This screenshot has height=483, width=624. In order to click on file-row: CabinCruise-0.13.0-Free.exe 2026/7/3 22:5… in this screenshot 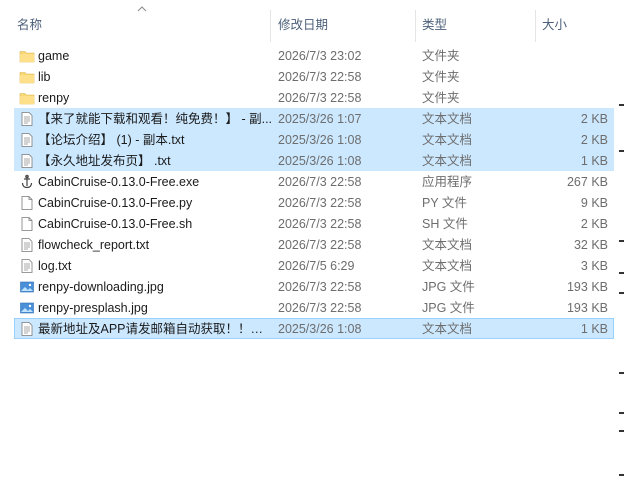, I will do `click(314, 181)`.